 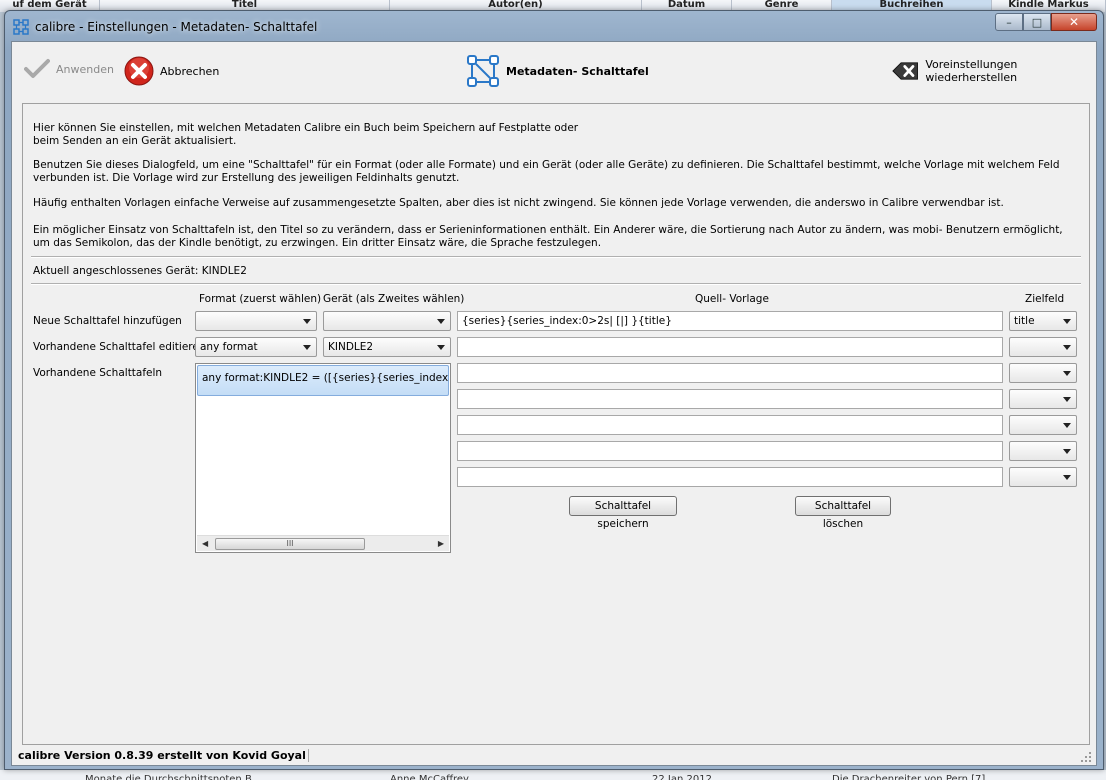 I want to click on backspace-icon, so click(x=905, y=71).